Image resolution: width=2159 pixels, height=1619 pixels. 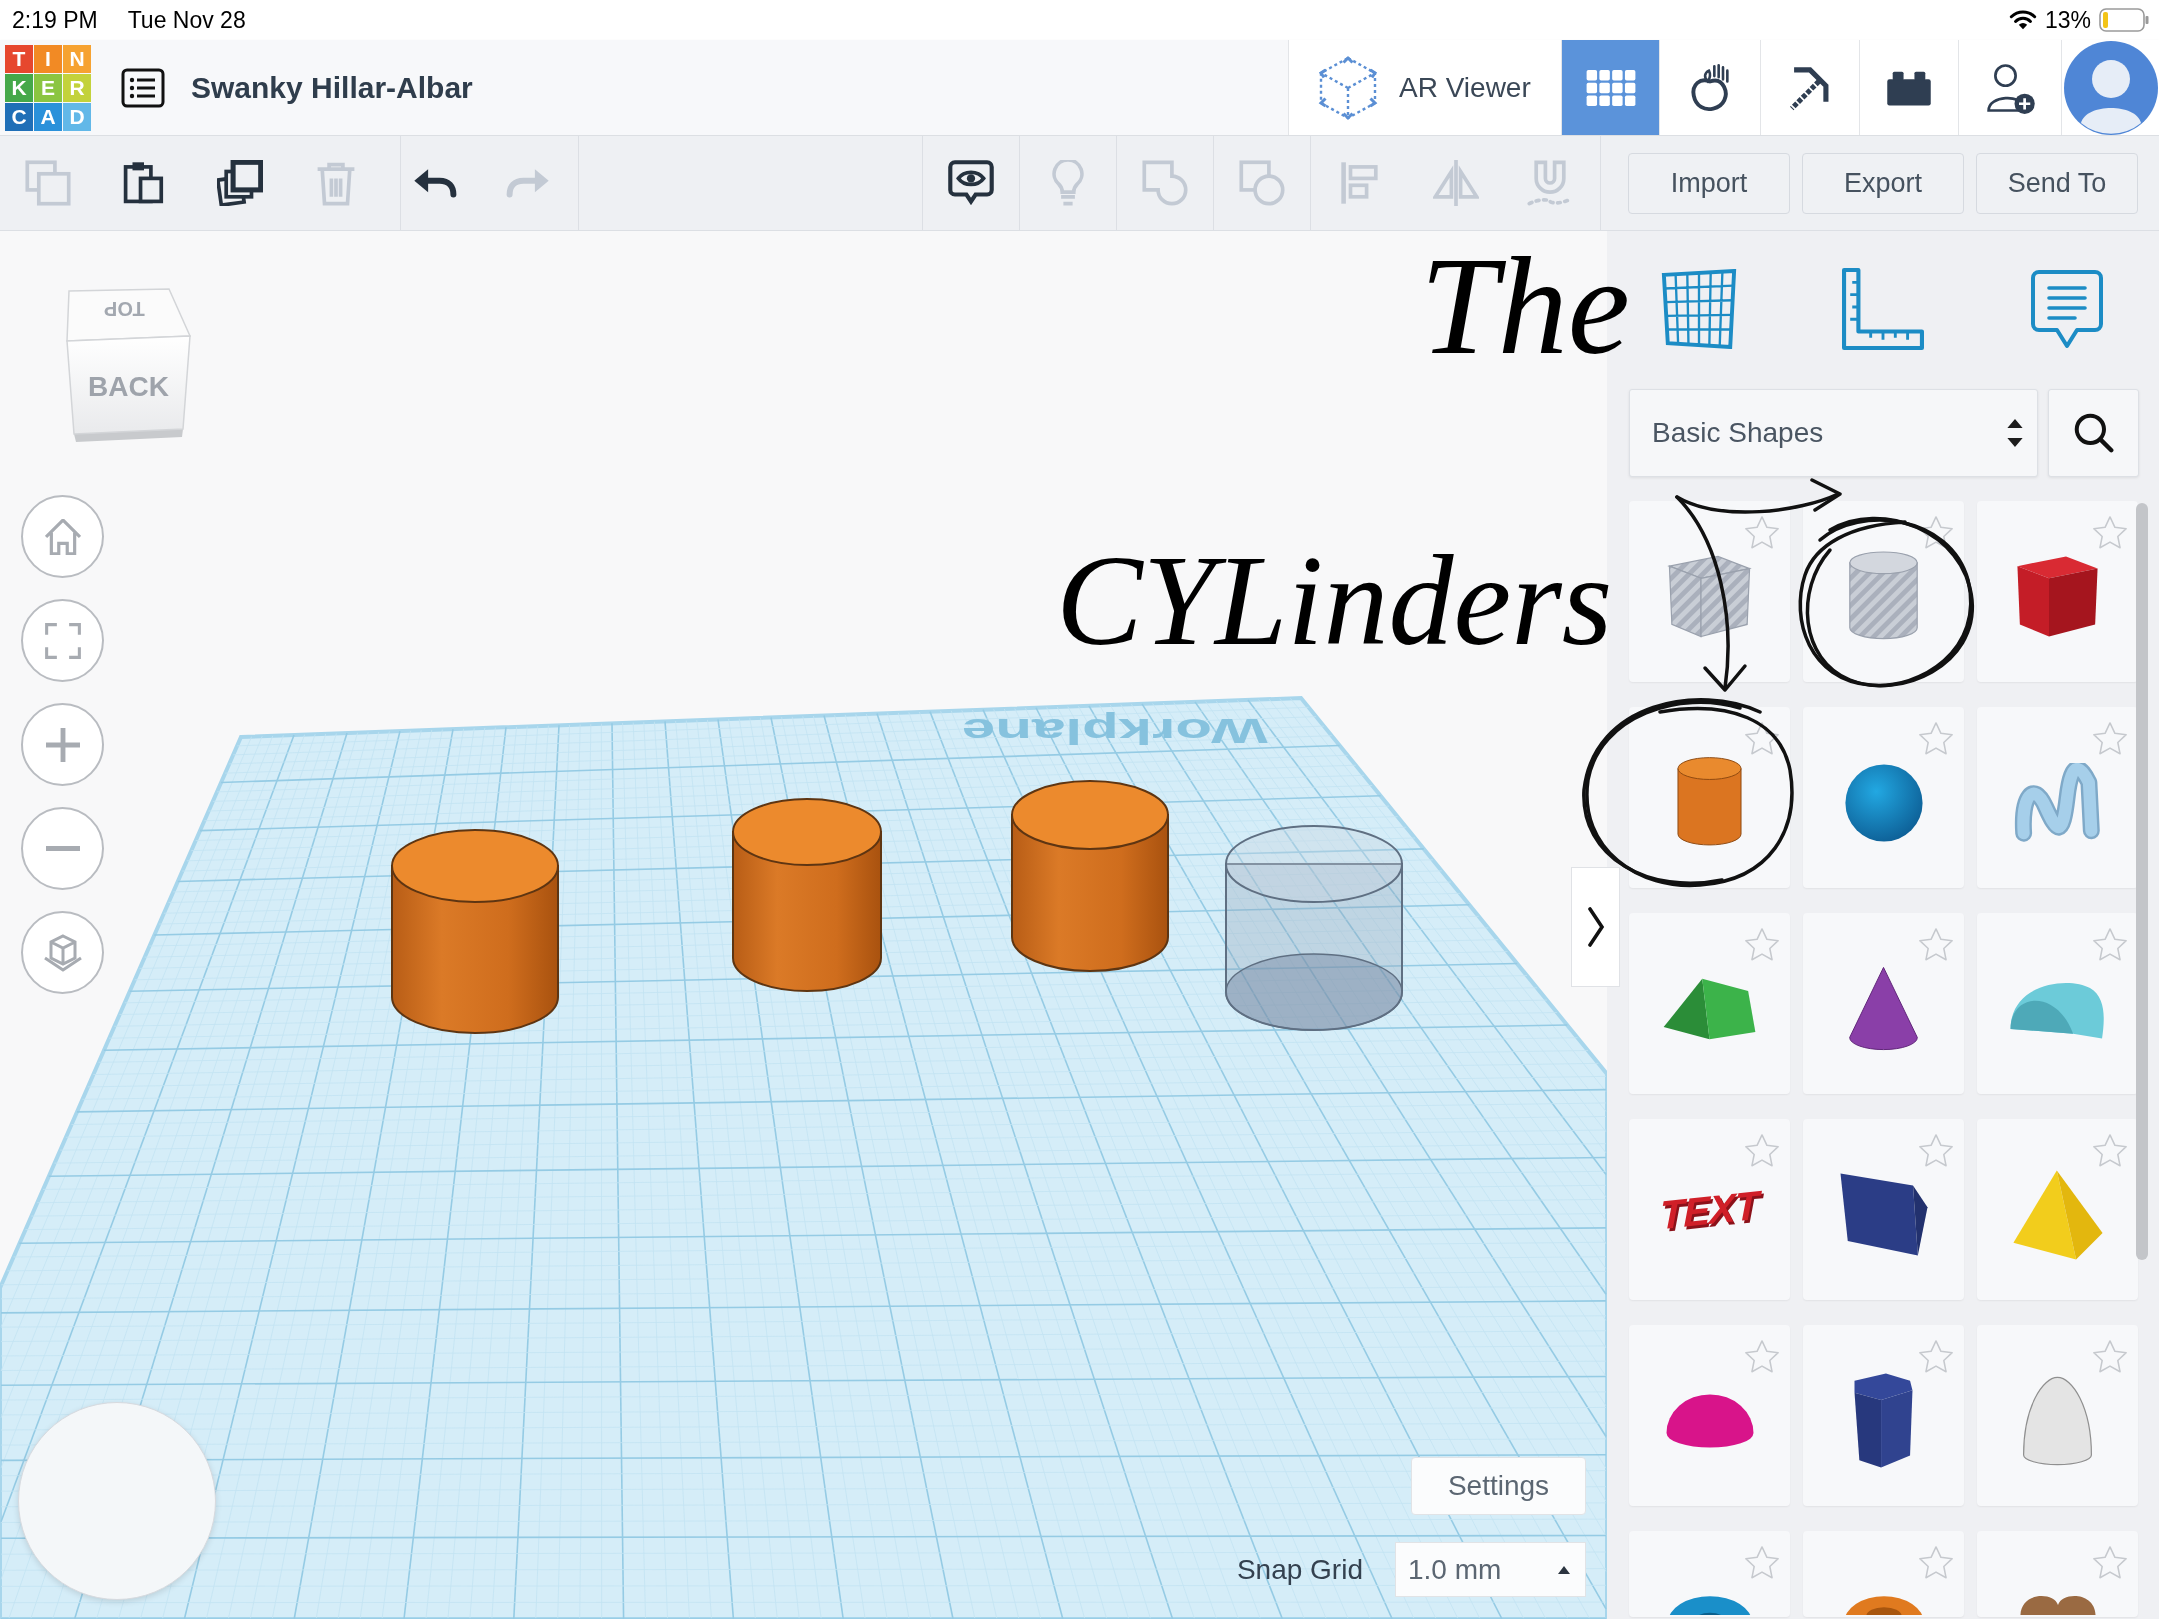 What do you see at coordinates (62, 640) in the screenshot?
I see `fit-view-icon` at bounding box center [62, 640].